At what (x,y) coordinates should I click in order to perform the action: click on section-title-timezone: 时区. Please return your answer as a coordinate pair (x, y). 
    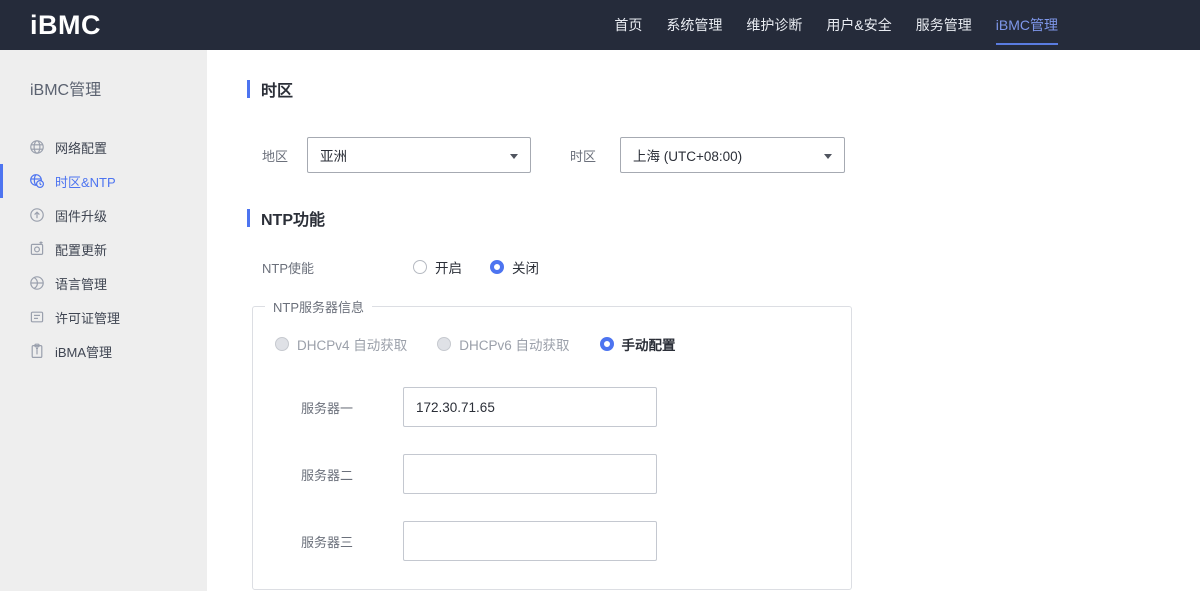
    Looking at the image, I should click on (723, 89).